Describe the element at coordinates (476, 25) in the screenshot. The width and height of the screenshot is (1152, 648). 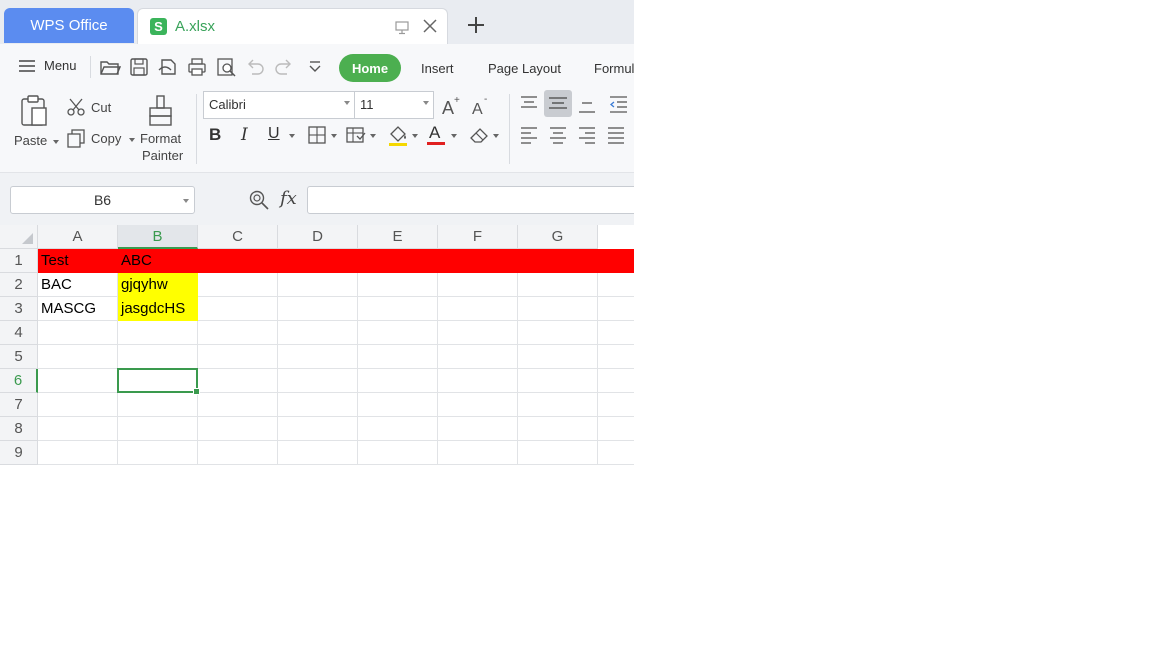
I see `new-tab-plus-icon` at that location.